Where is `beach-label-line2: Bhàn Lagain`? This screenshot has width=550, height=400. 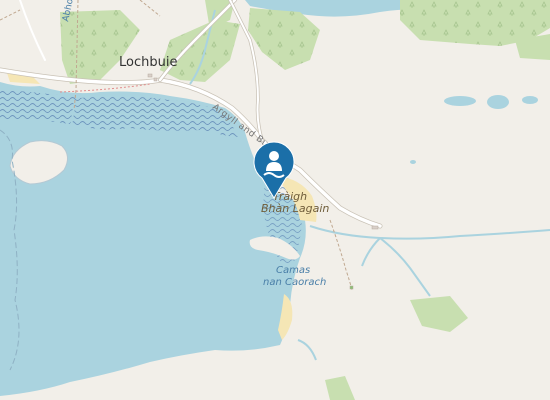
beach-label-line2: Bhàn Lagain is located at coordinates (295, 208).